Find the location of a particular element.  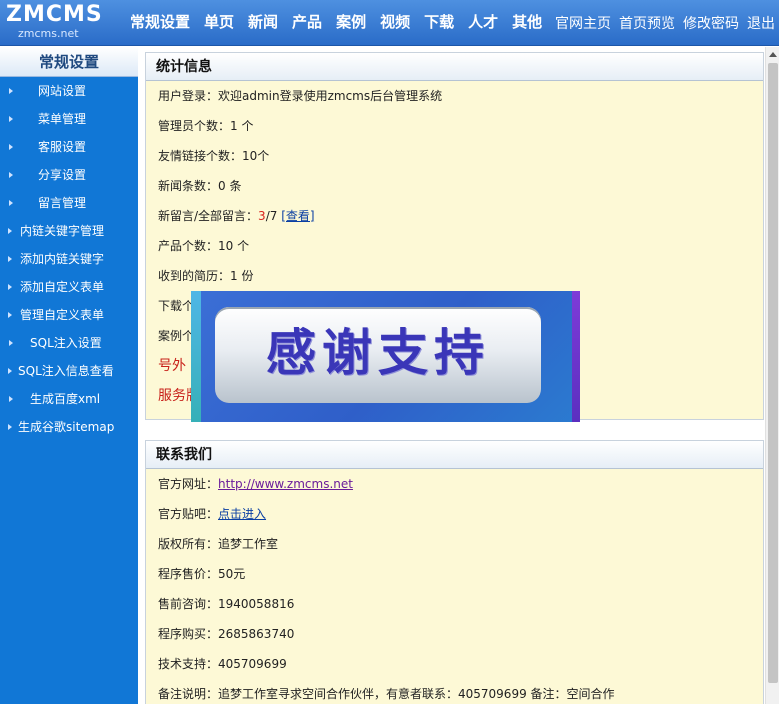

contact-support: 技术支持：405709699 is located at coordinates (222, 664).